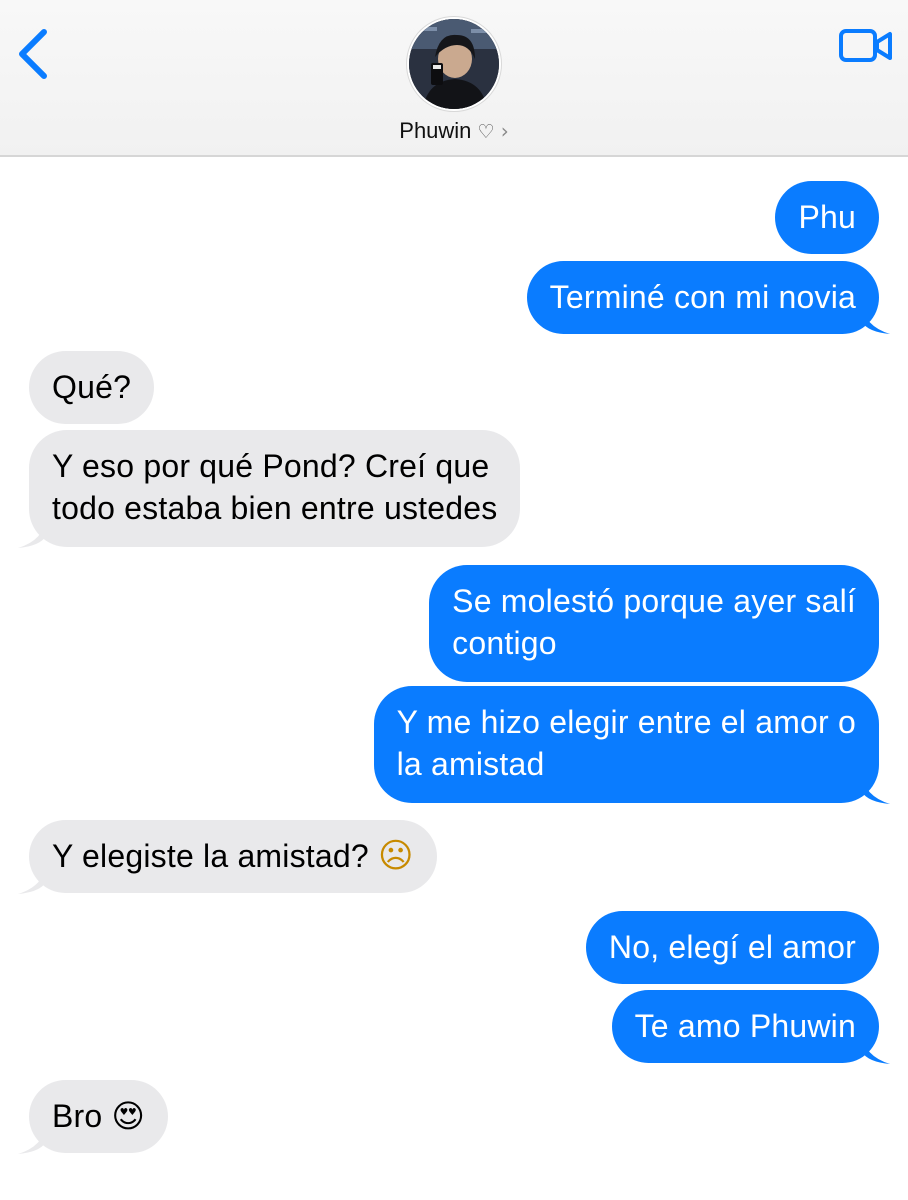  I want to click on heart-icon: ♡, so click(486, 132).